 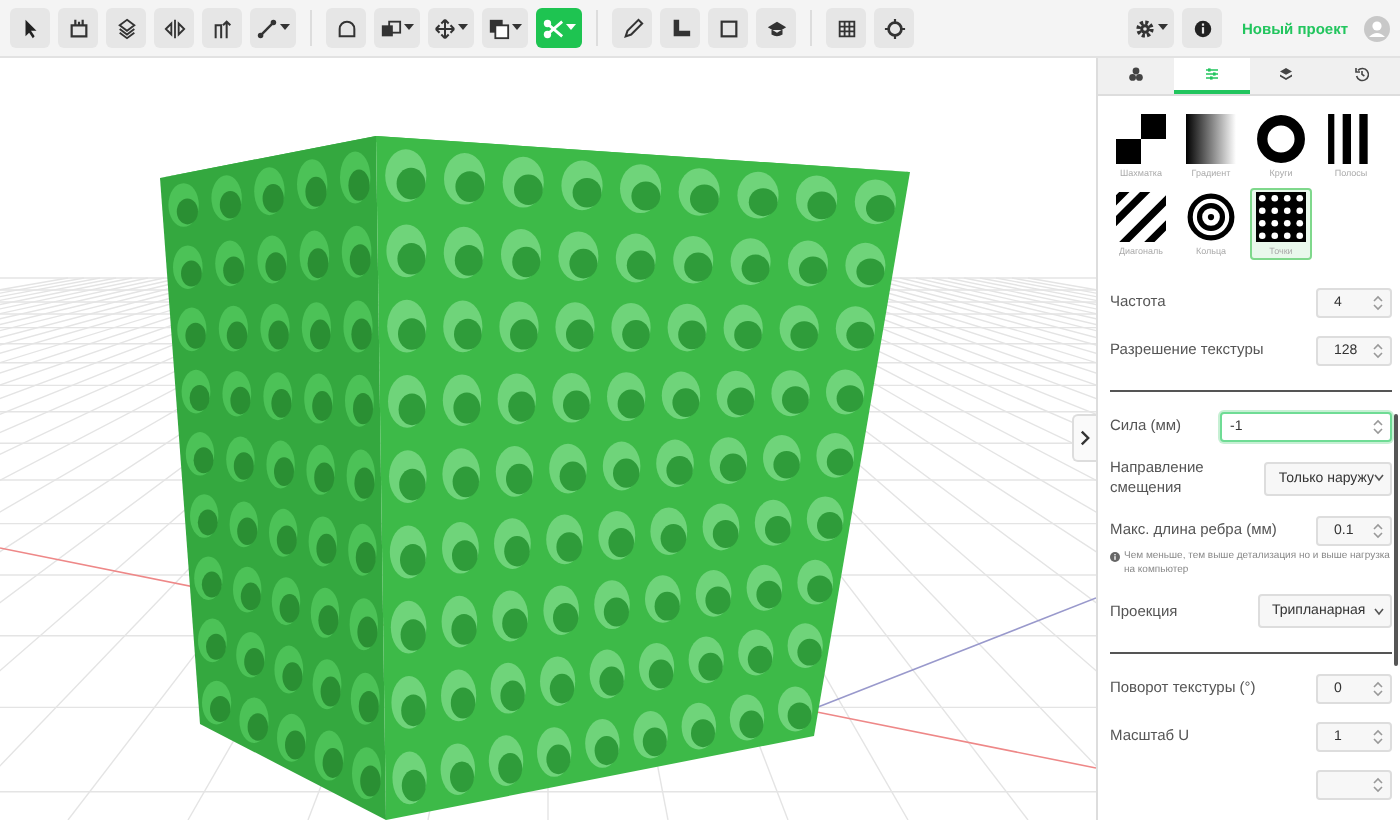 I want to click on gear-icon, so click(x=1145, y=28).